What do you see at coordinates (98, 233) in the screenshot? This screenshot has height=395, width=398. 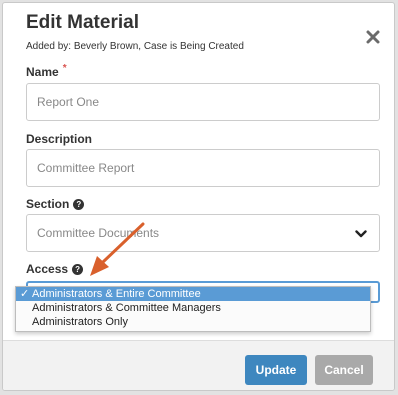 I see `section-select-value: Committee Documents` at bounding box center [98, 233].